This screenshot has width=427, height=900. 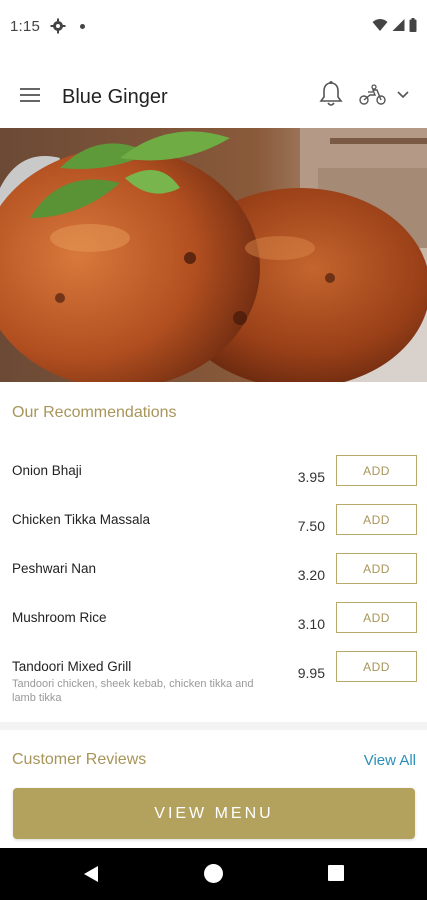 I want to click on menu-item-name: Peshwari Nan, so click(x=54, y=568).